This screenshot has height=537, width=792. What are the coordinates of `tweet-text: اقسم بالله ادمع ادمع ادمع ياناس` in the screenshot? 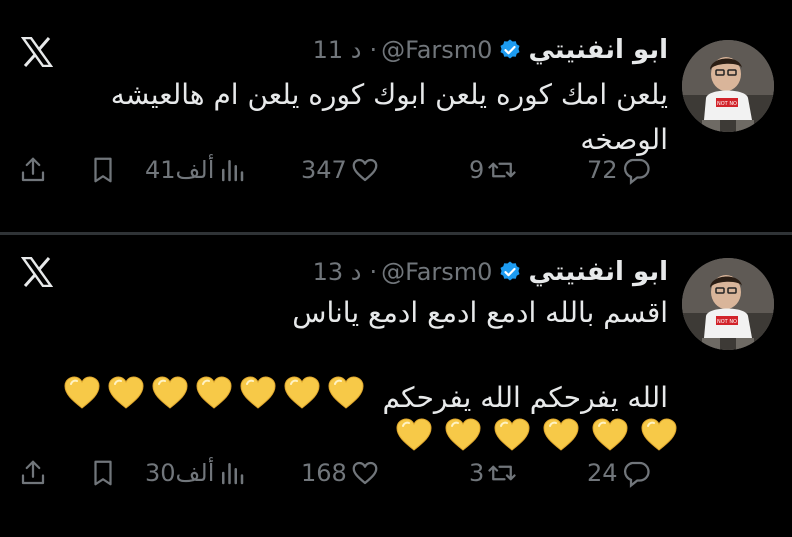 It's located at (358, 312).